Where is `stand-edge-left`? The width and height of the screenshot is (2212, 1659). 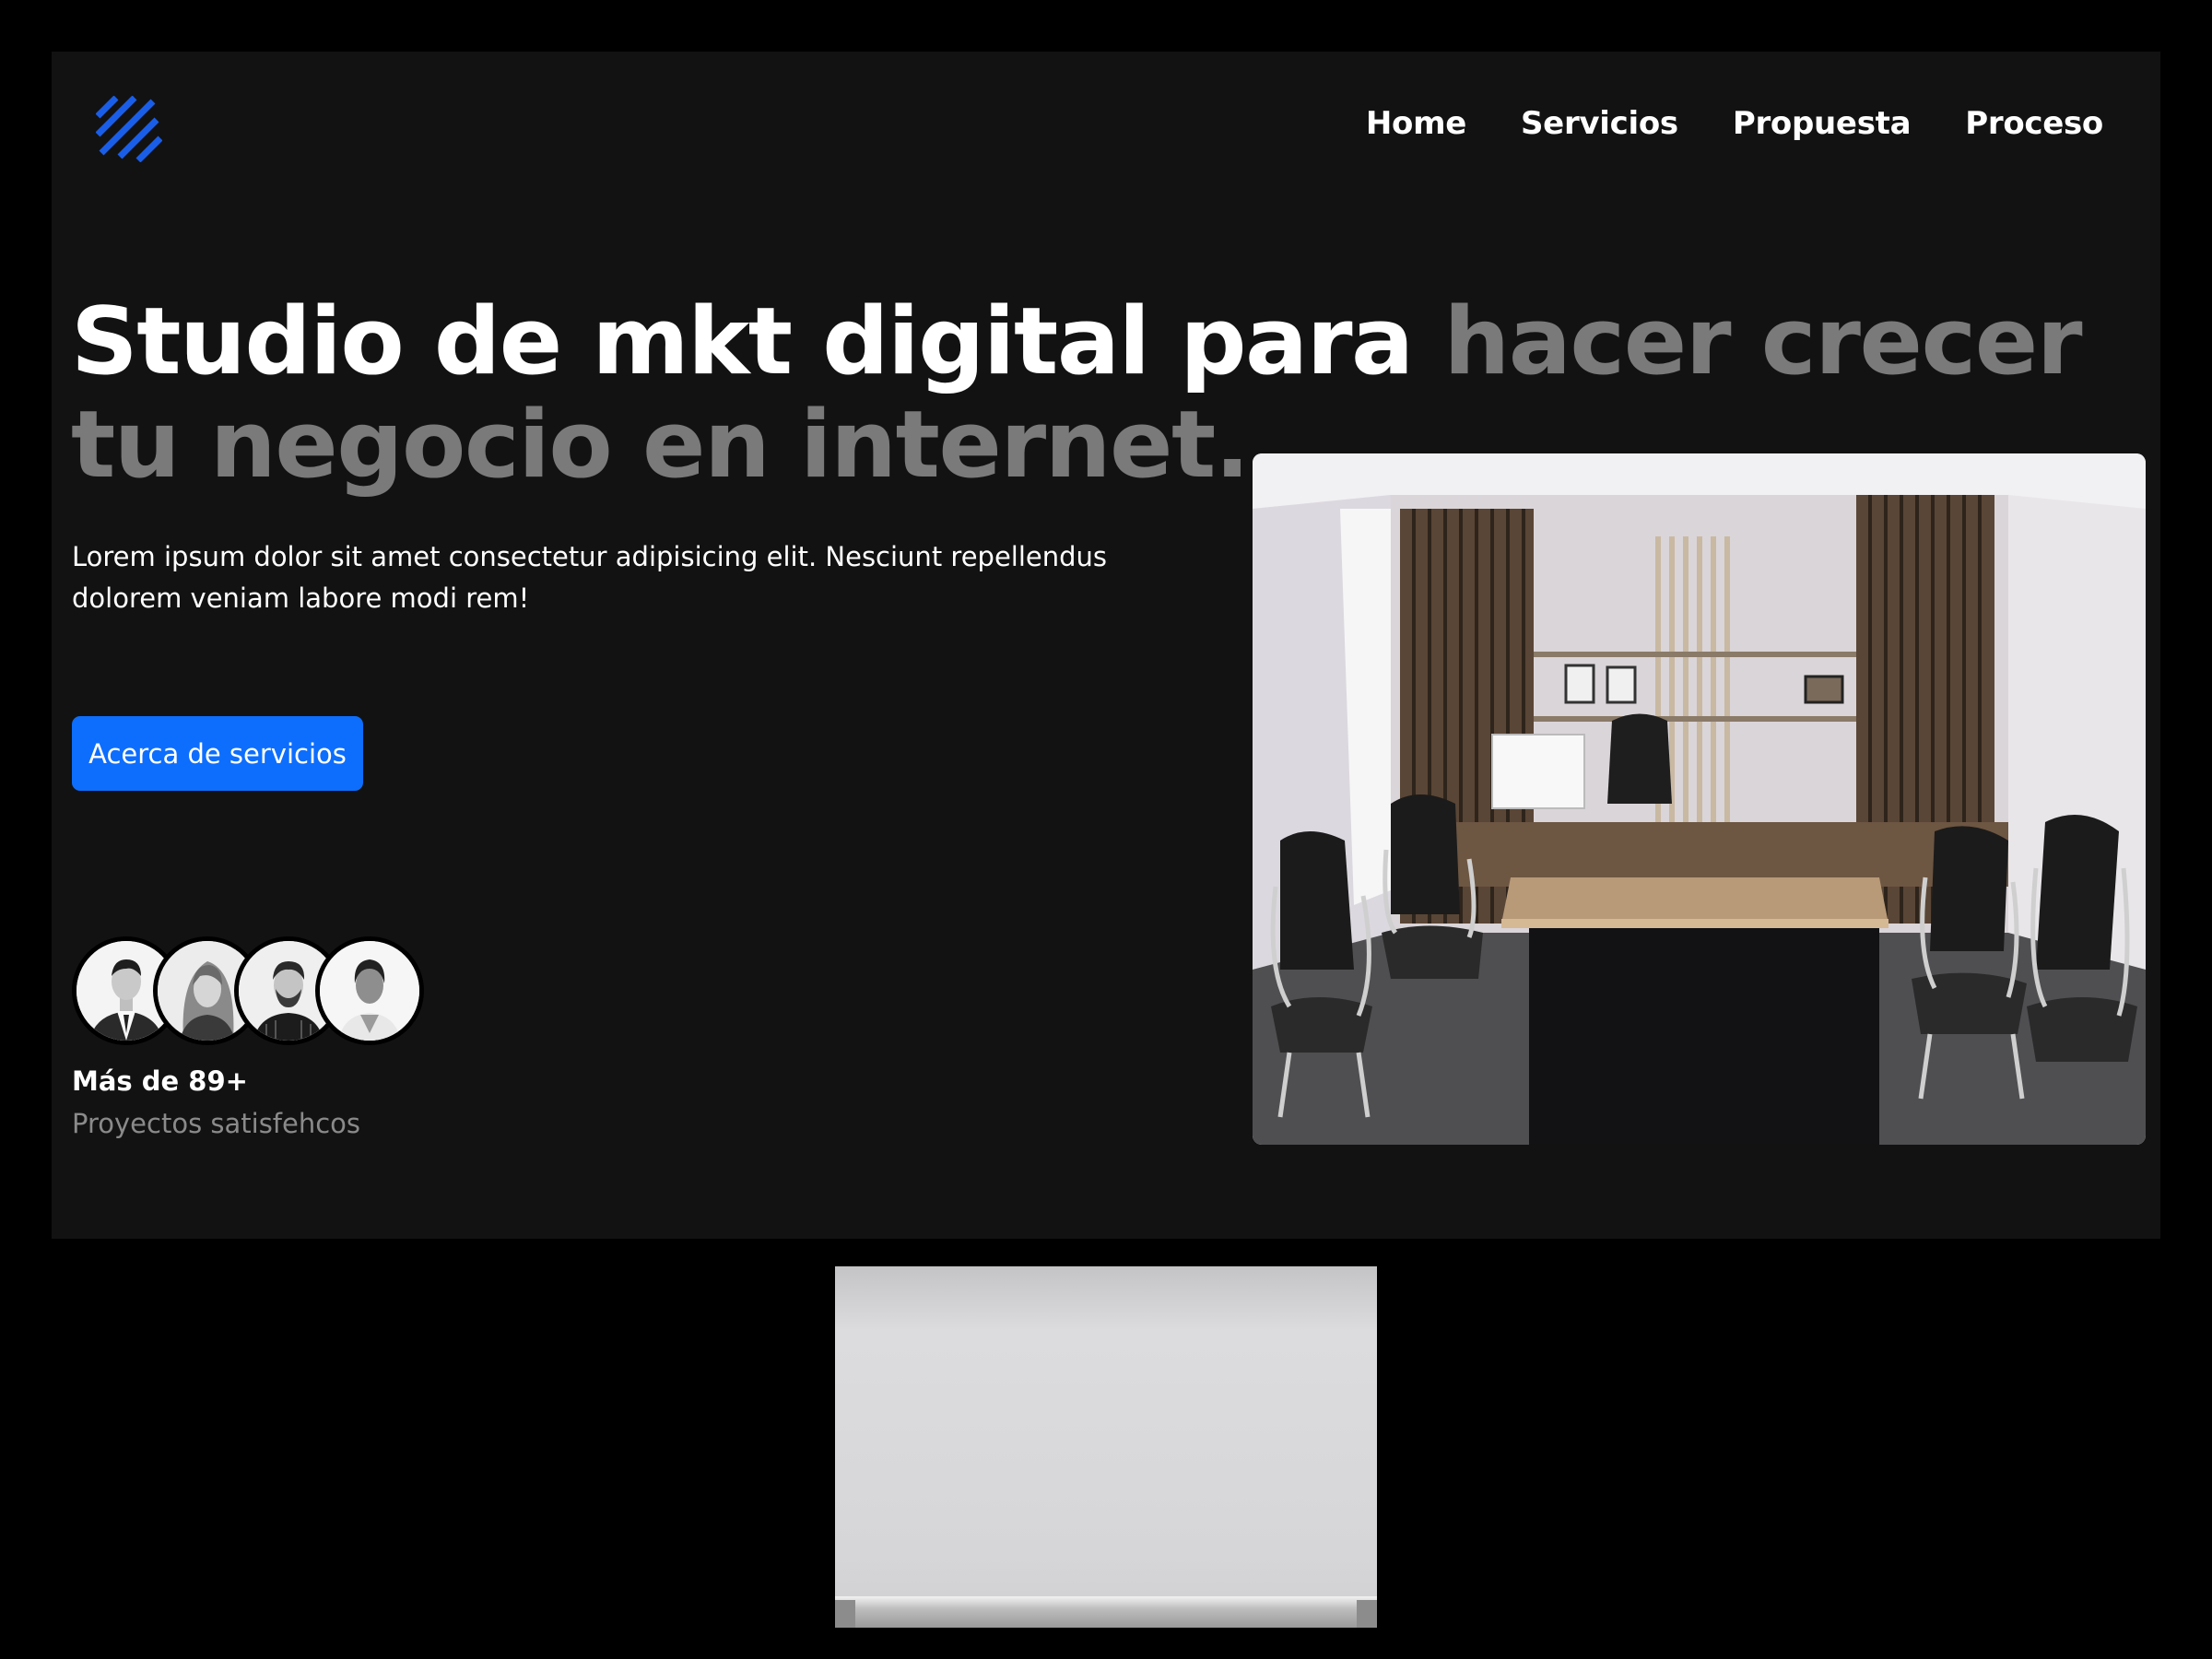 stand-edge-left is located at coordinates (845, 1614).